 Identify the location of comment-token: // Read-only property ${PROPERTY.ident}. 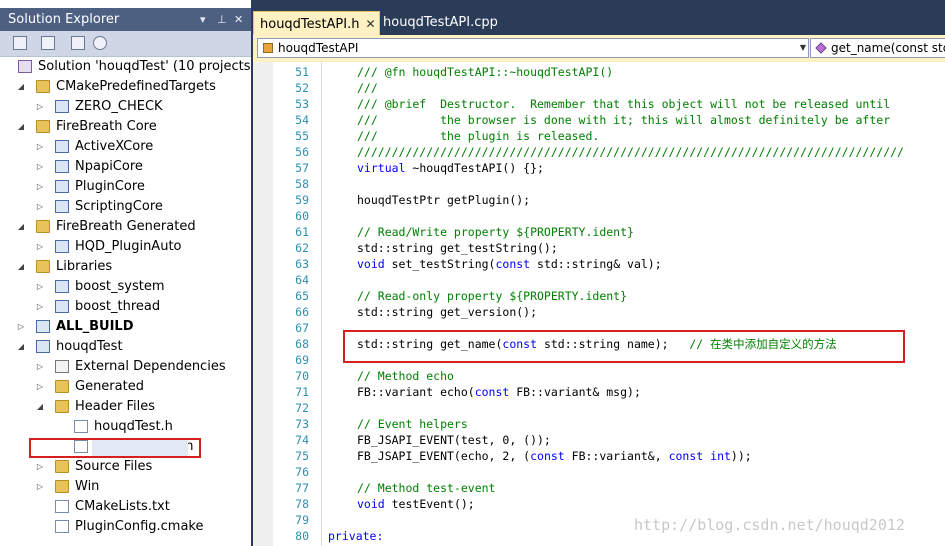
(492, 296).